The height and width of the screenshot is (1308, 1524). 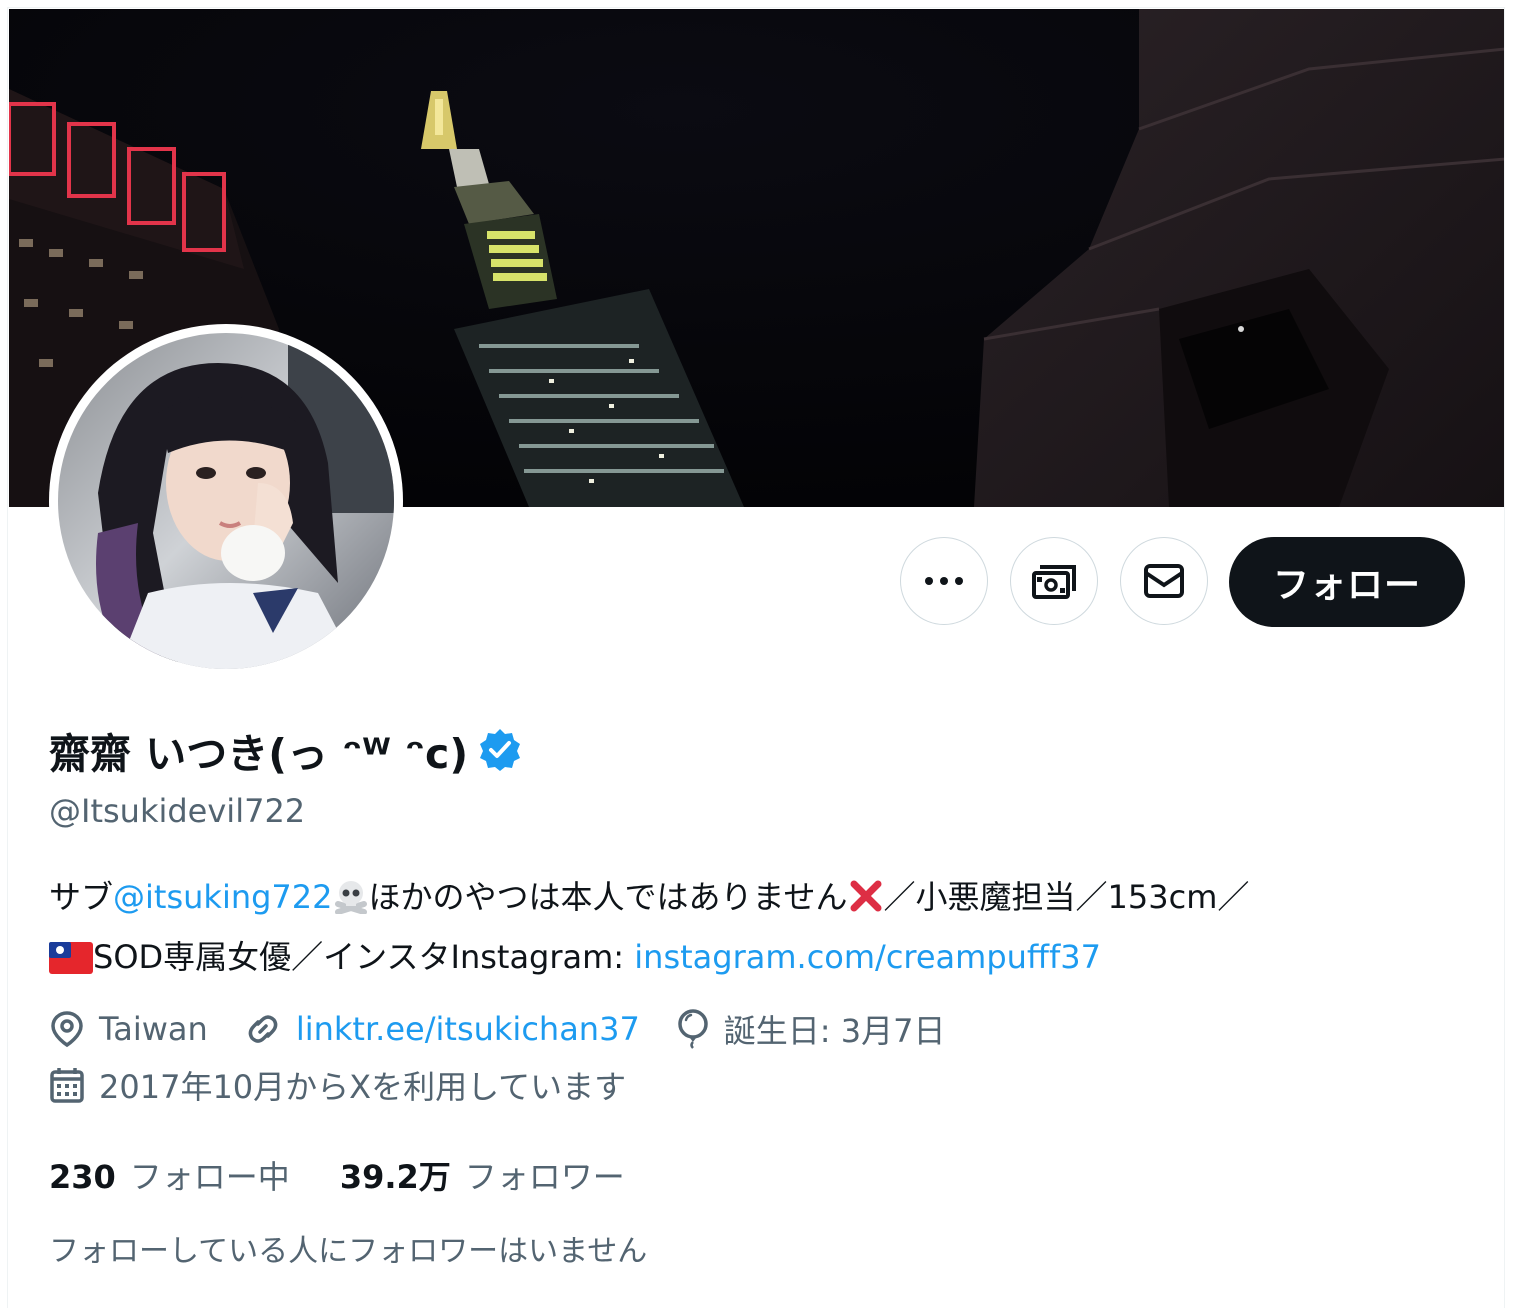 I want to click on verified-badge-icon, so click(x=500, y=750).